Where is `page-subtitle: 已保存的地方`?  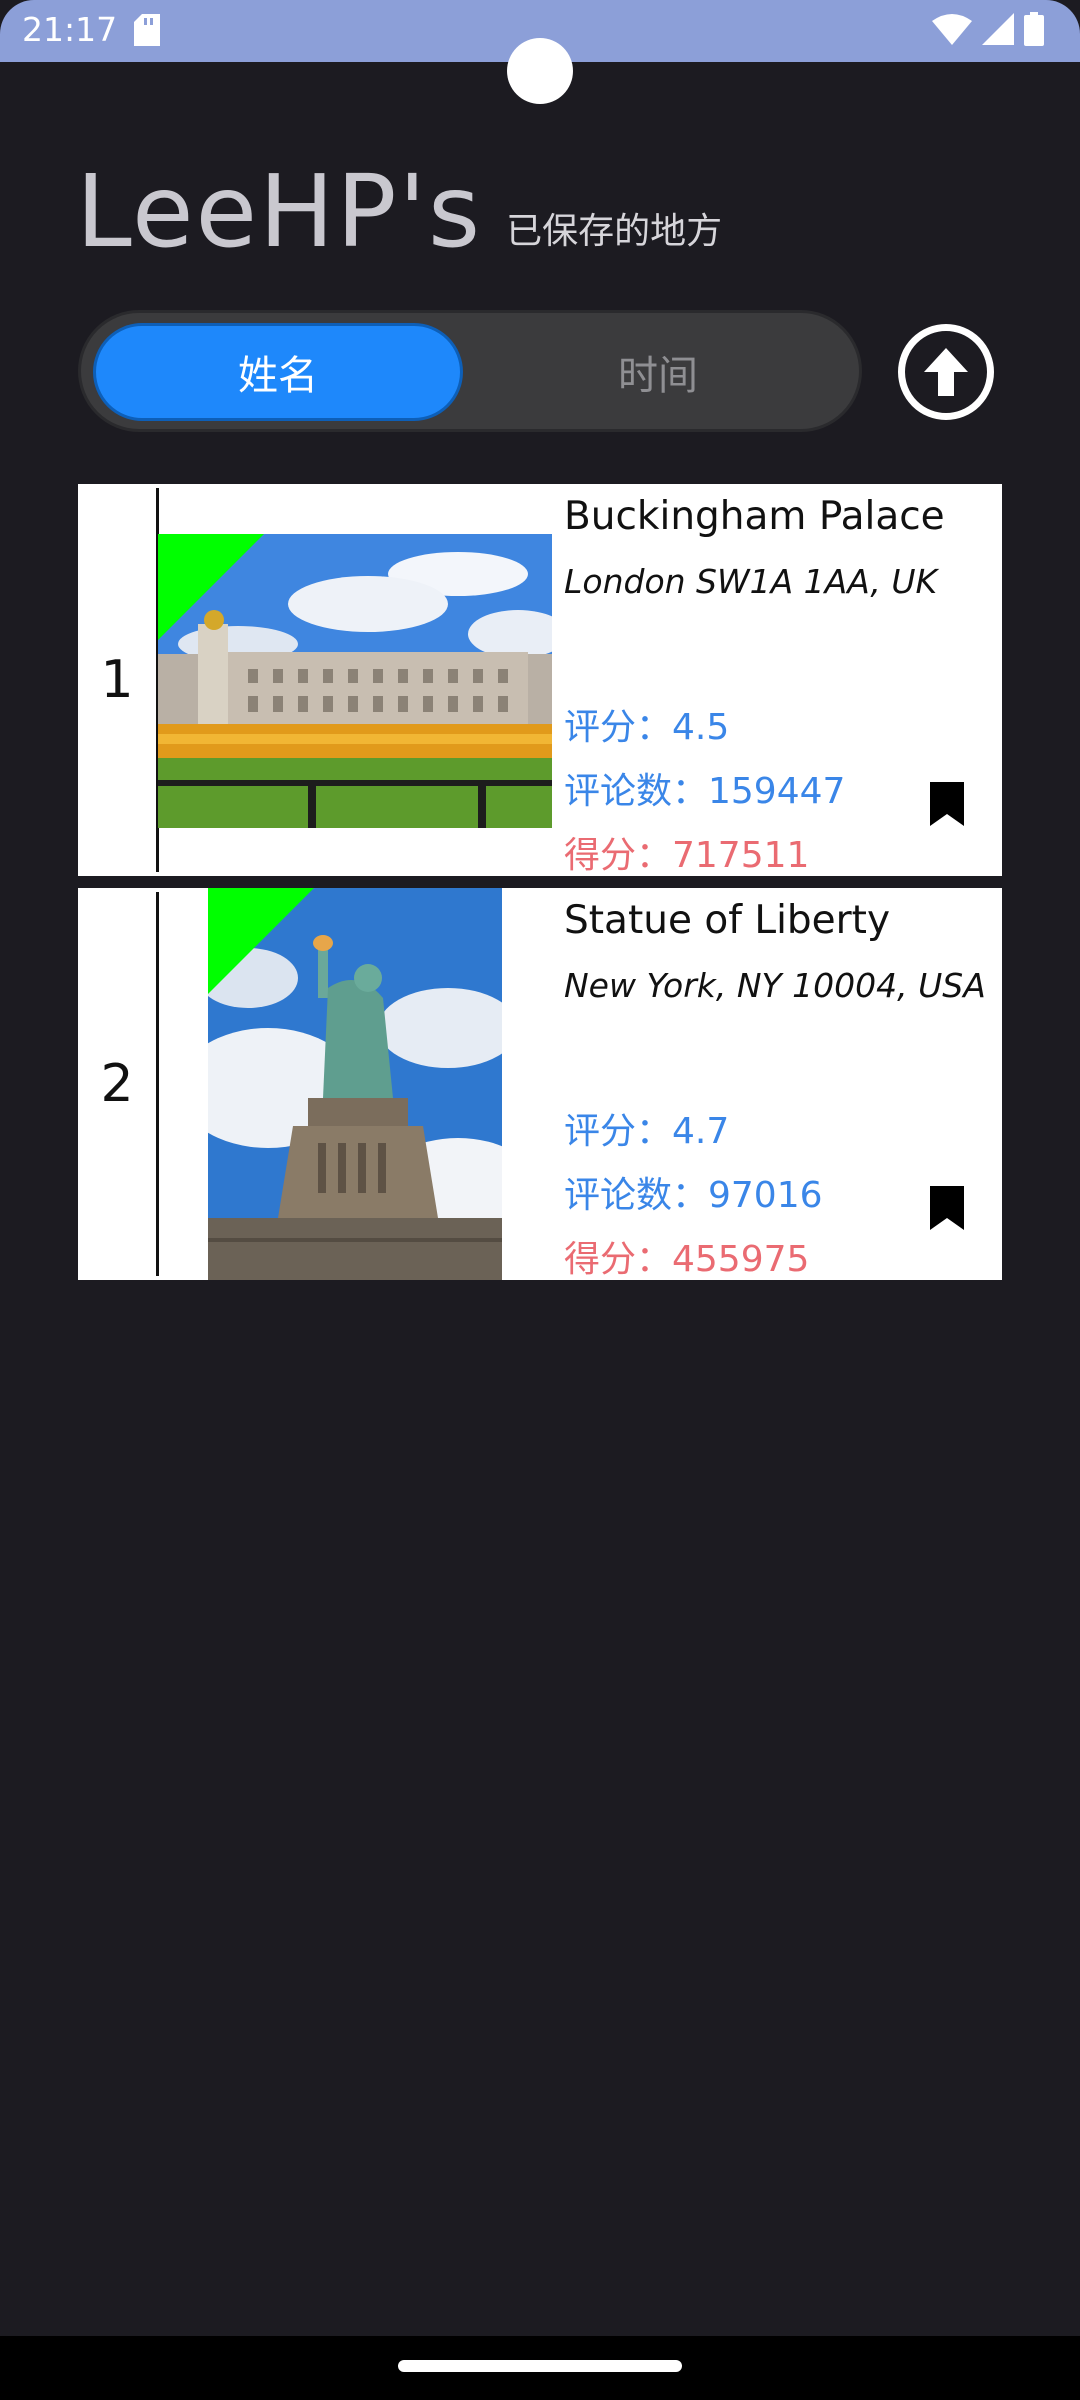
page-subtitle: 已保存的地方 is located at coordinates (614, 231).